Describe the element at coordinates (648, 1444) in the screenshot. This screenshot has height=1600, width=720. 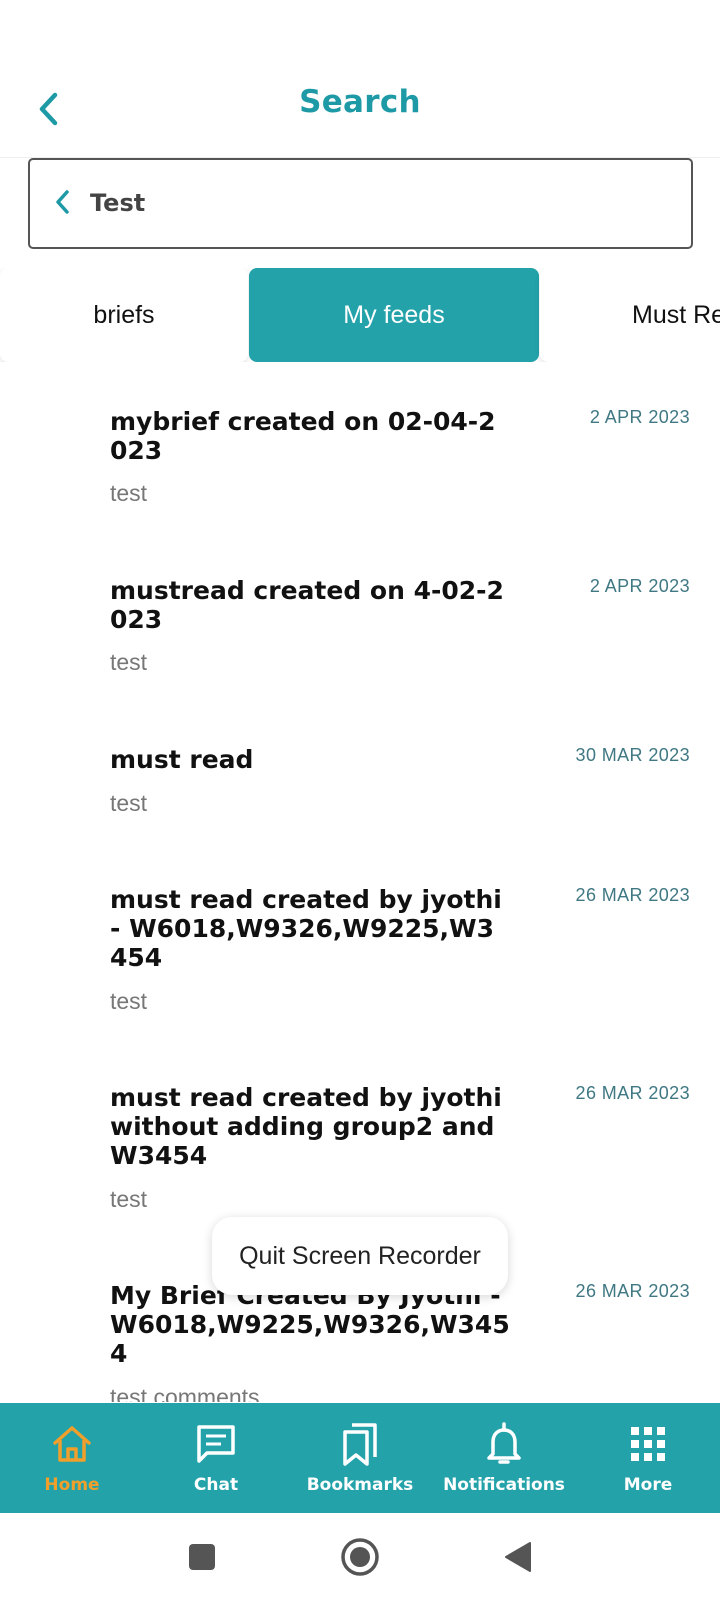
I see `grid-icon` at that location.